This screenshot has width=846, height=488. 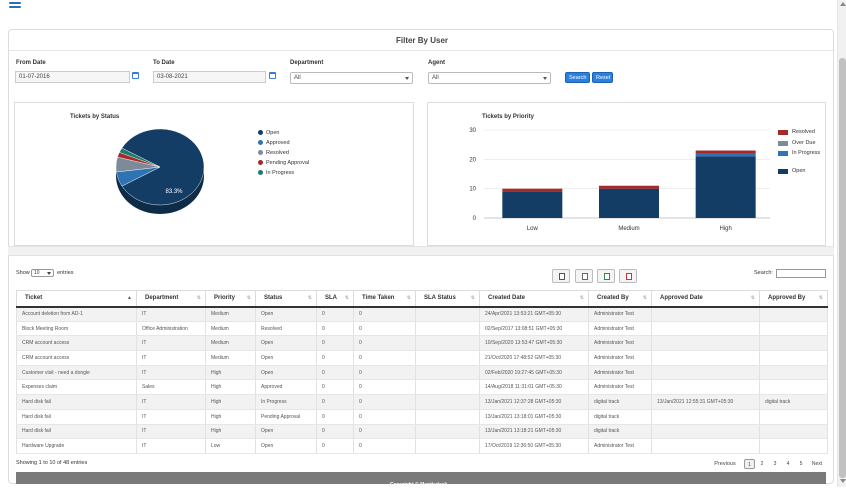 What do you see at coordinates (15, 6) in the screenshot?
I see `menu-icon` at bounding box center [15, 6].